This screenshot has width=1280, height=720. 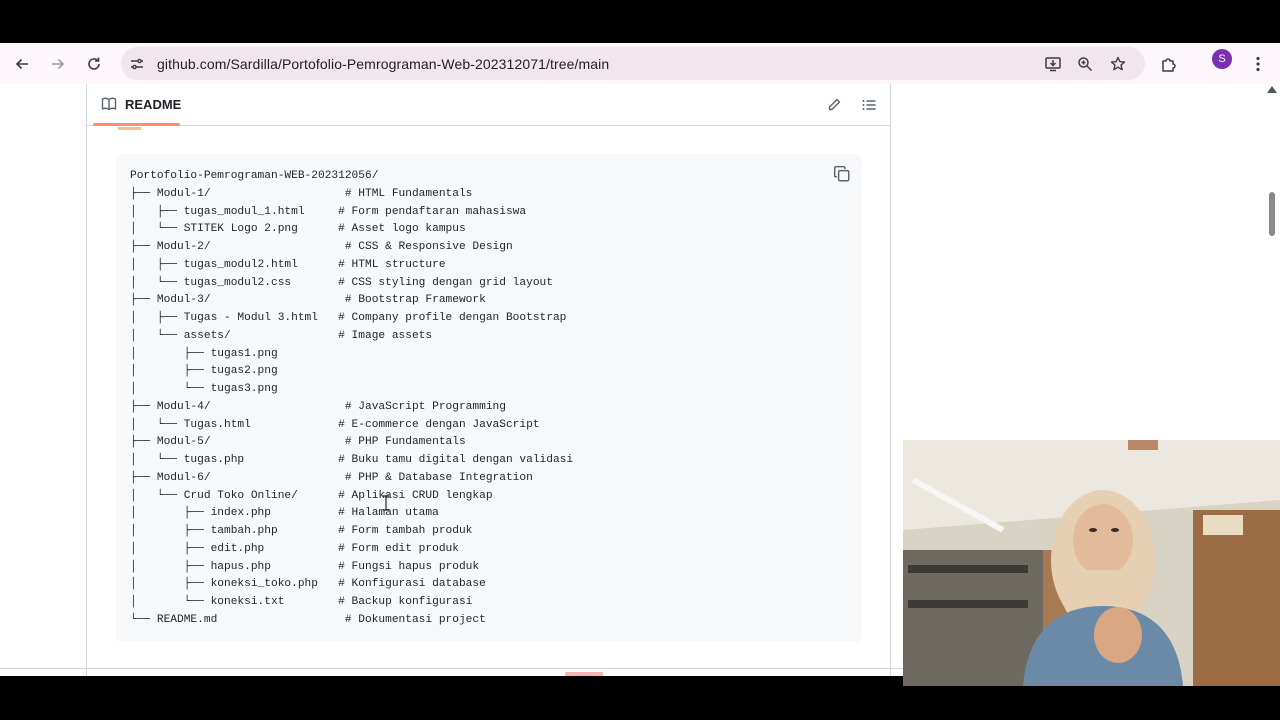 I want to click on extensions-button, so click(x=1169, y=64).